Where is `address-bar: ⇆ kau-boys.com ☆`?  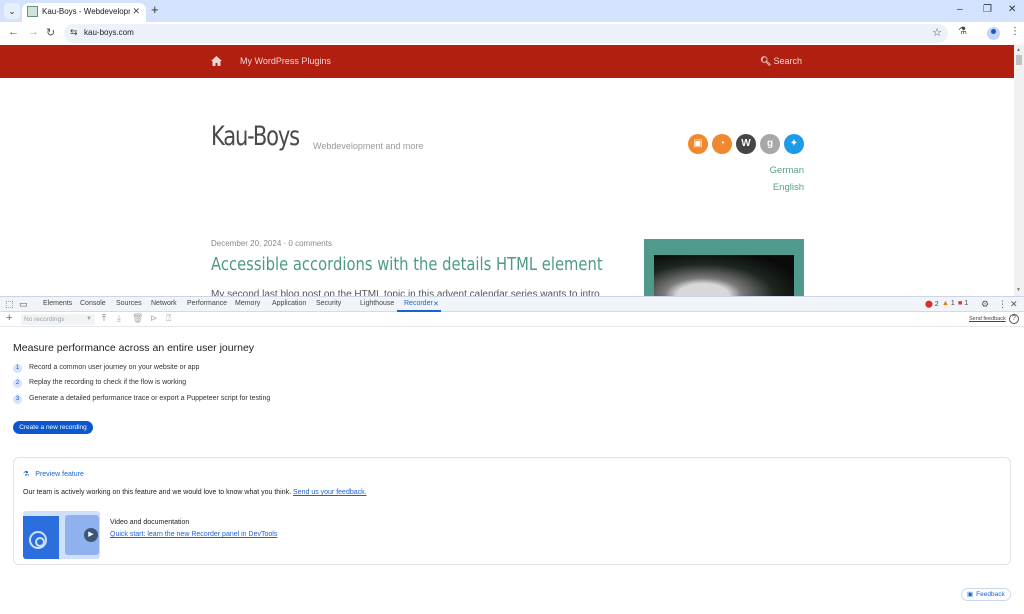 address-bar: ⇆ kau-boys.com ☆ is located at coordinates (506, 33).